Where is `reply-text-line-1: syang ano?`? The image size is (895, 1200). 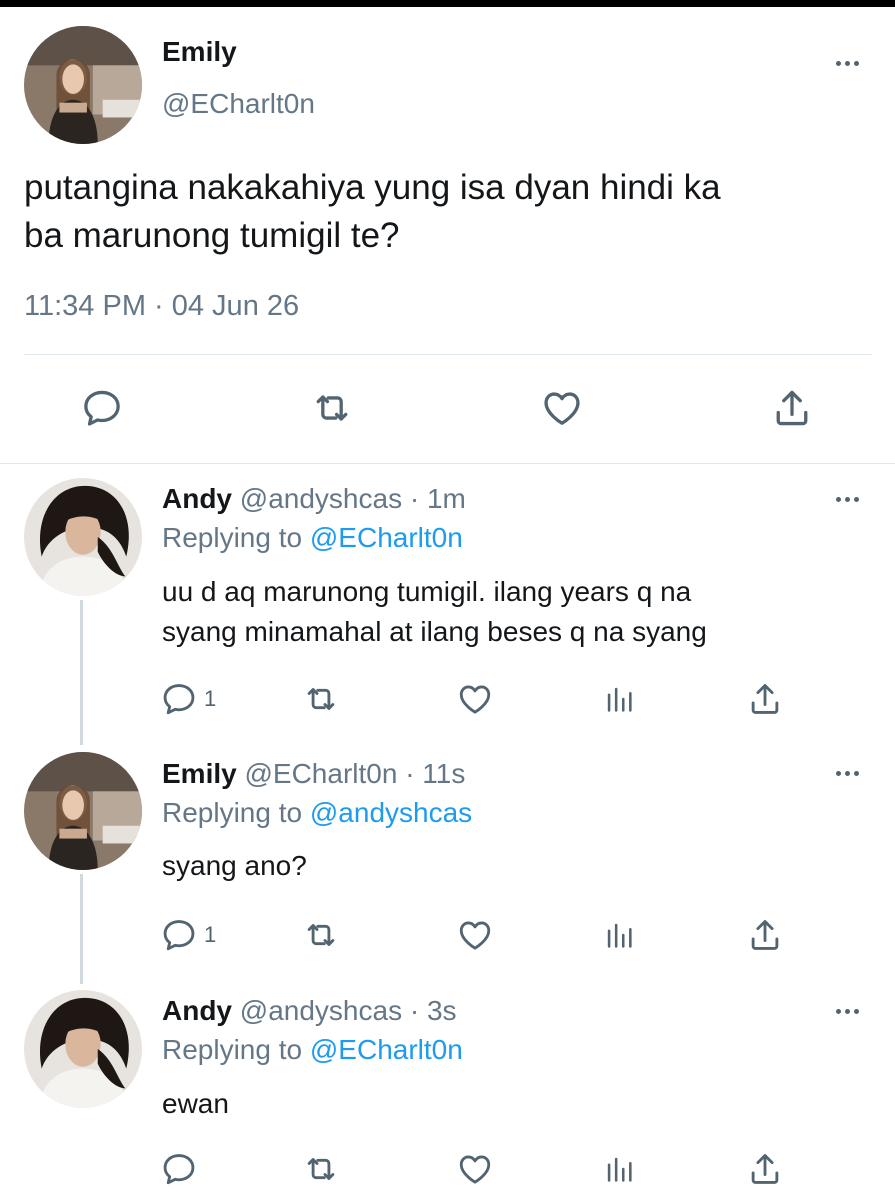
reply-text-line-1: syang ano? is located at coordinates (234, 865).